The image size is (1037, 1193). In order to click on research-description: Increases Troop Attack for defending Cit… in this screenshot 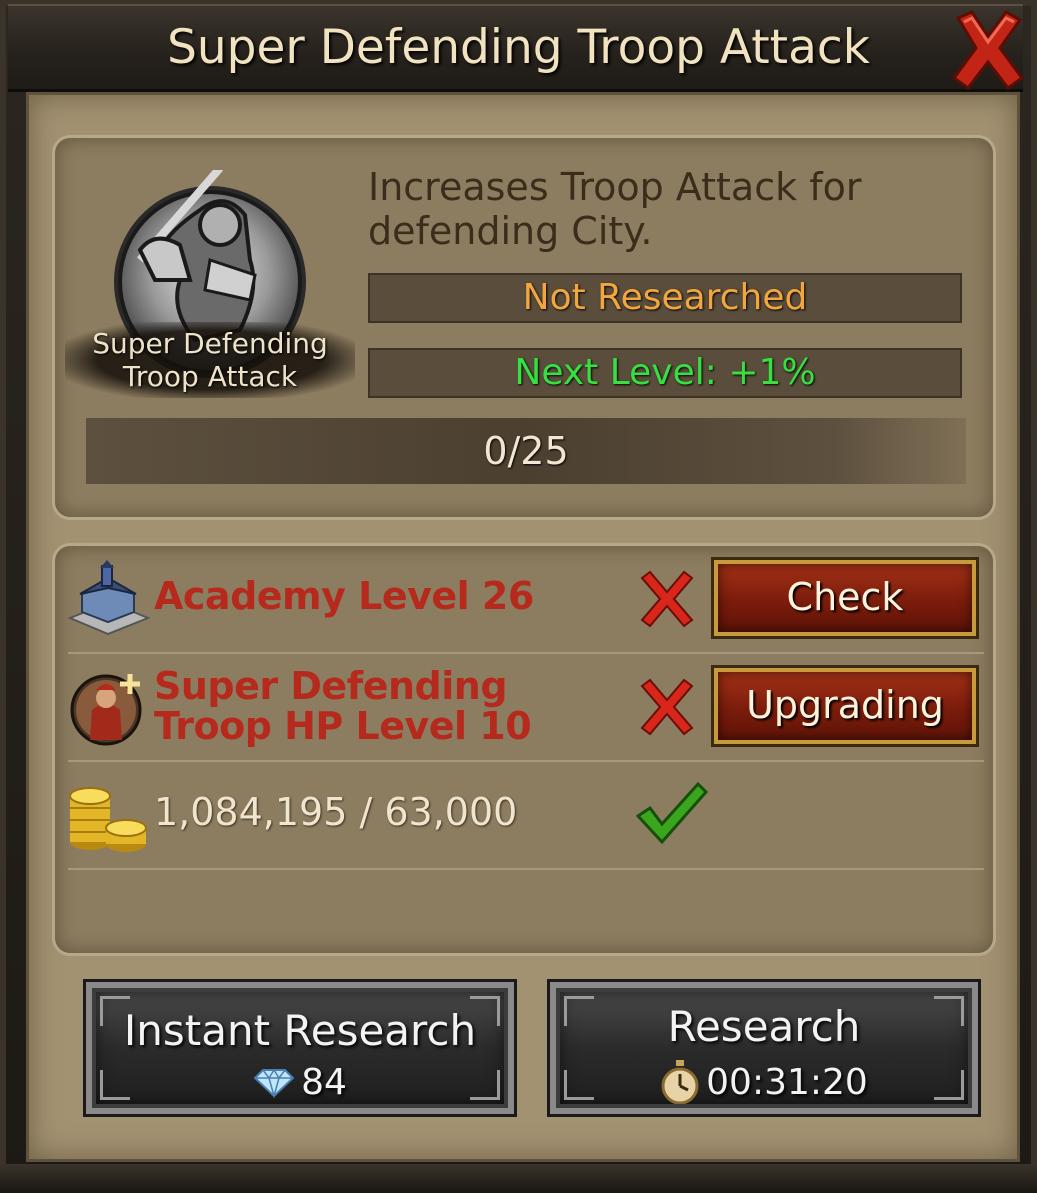, I will do `click(615, 209)`.